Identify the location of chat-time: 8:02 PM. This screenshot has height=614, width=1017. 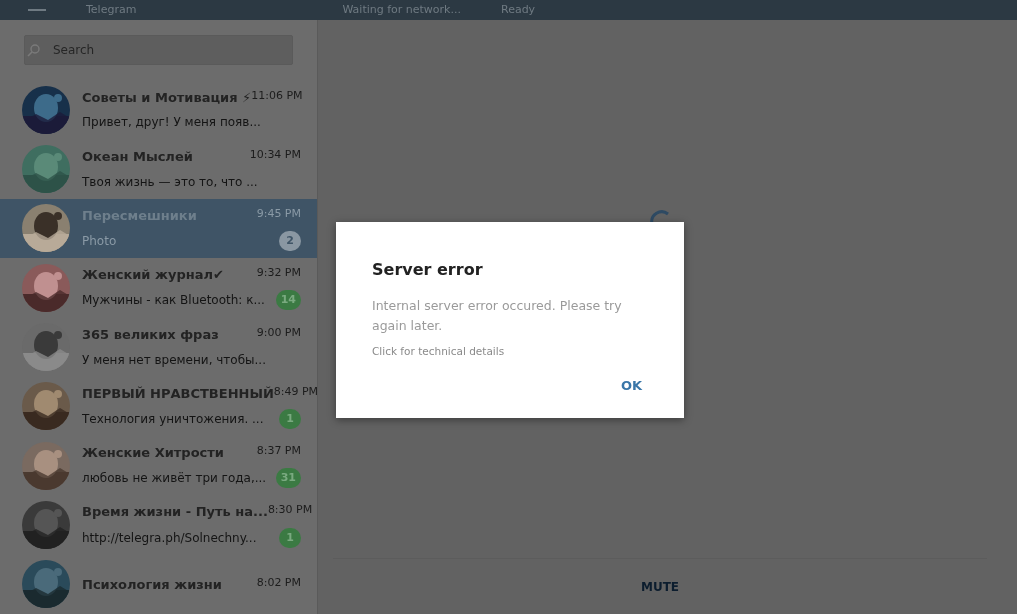
(278, 582).